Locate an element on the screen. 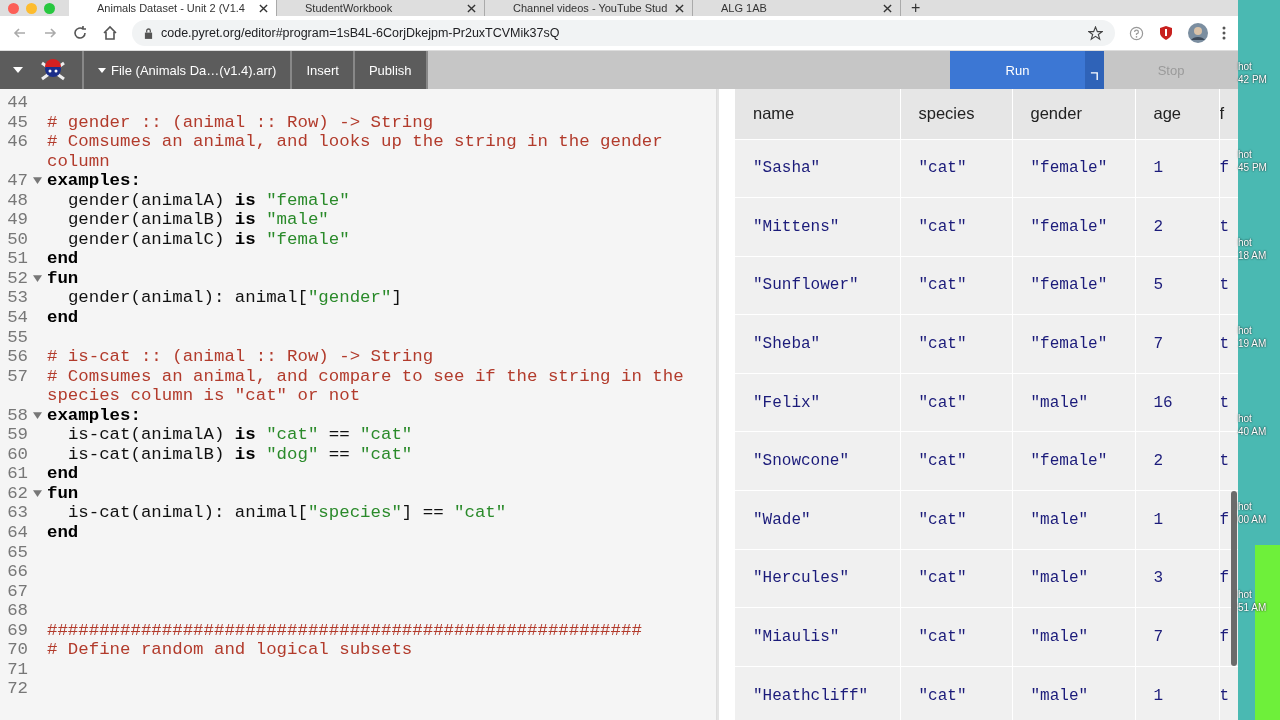 This screenshot has height=720, width=1280. line-number: 68 is located at coordinates (17, 611).